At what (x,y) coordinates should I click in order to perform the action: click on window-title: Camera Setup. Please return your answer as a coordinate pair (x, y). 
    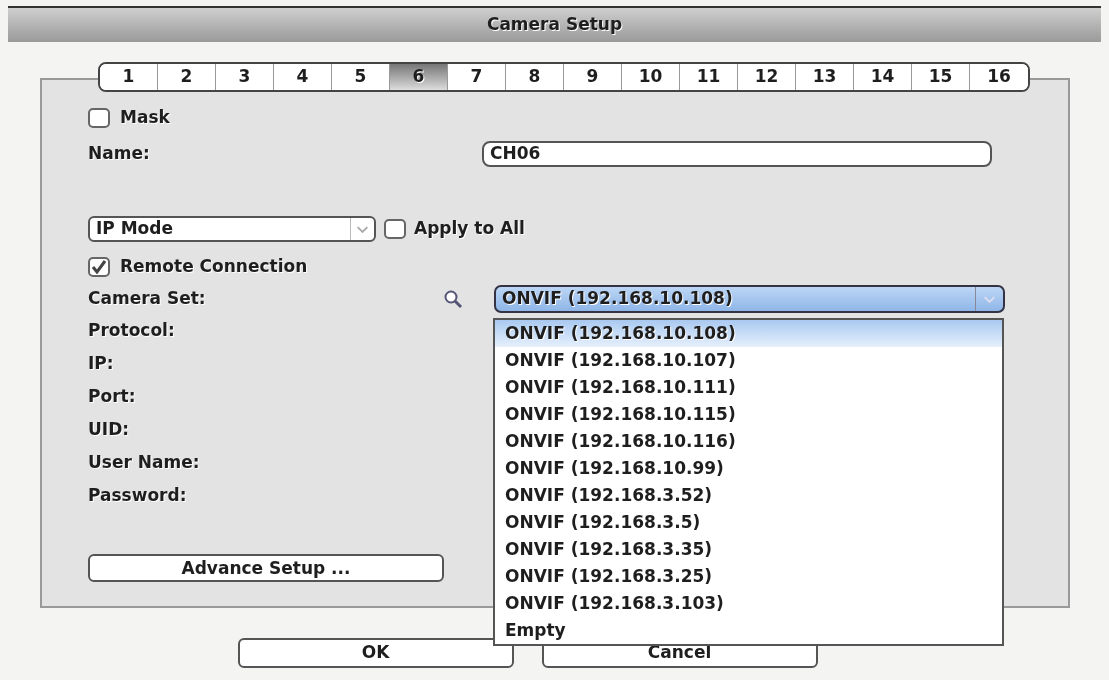
    Looking at the image, I should click on (554, 25).